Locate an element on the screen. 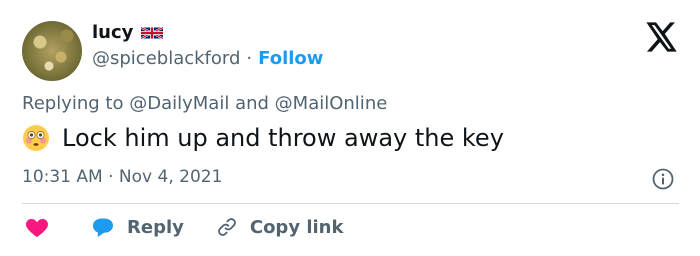 The width and height of the screenshot is (700, 256). copy-link-button: Copy link is located at coordinates (280, 227).